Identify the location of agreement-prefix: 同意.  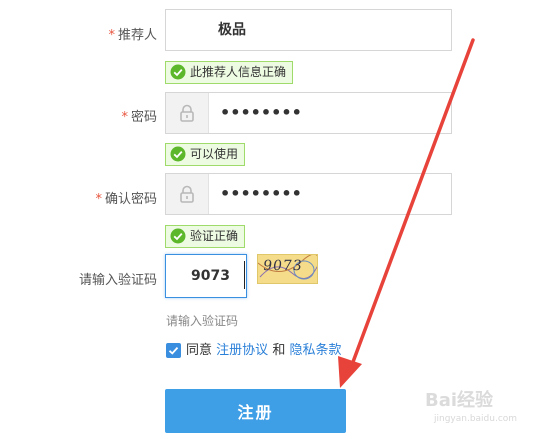
(199, 350).